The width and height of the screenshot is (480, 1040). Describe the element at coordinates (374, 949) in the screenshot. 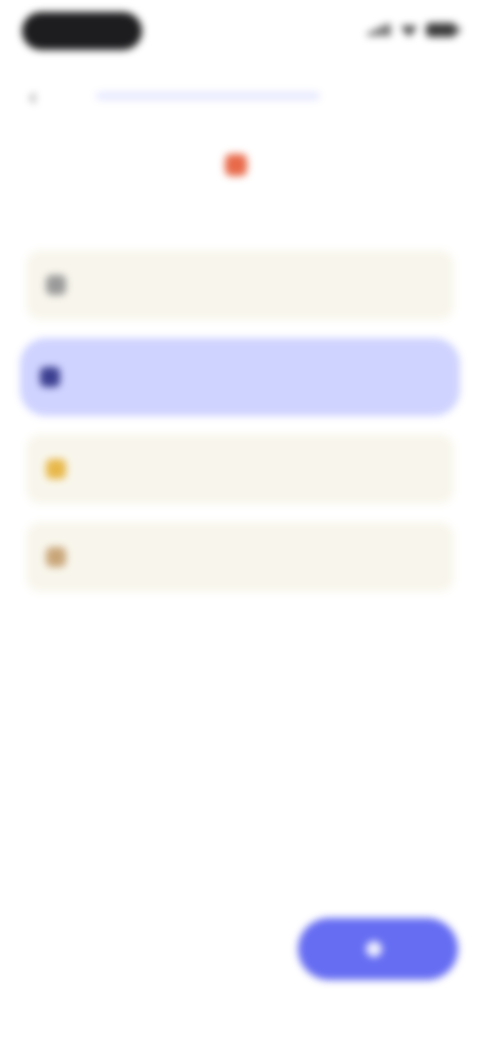

I see `arrow-icon` at that location.